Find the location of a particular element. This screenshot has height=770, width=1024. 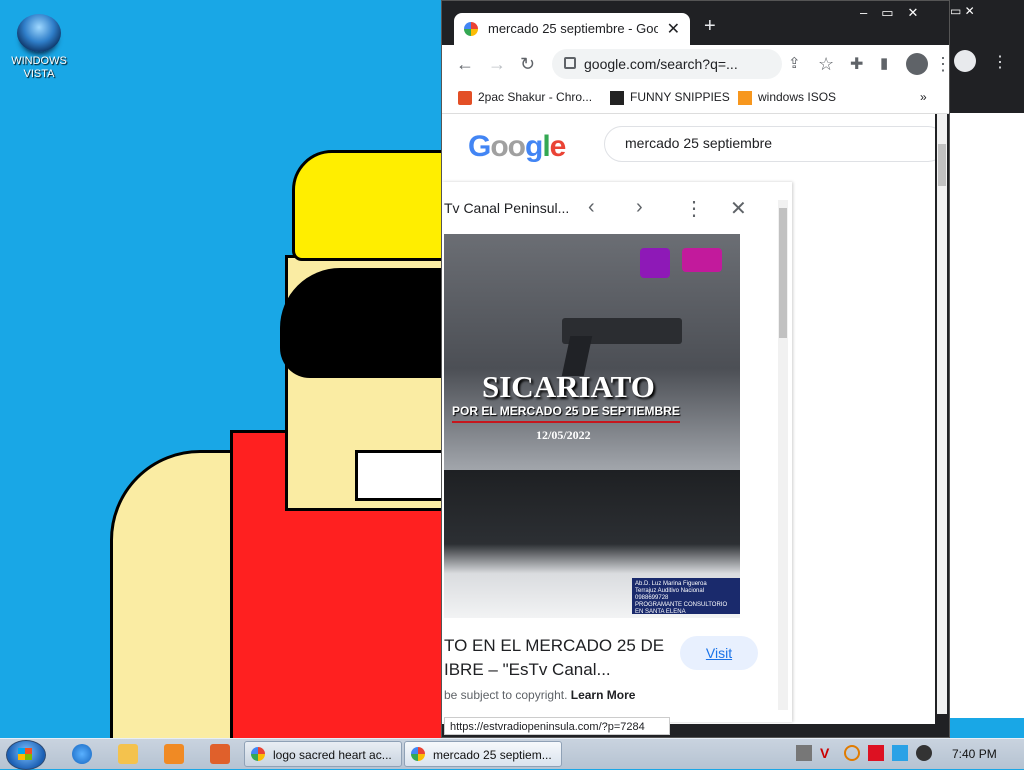

bookmark-funny-snippies: FUNNY SNIPPIES is located at coordinates (670, 97).